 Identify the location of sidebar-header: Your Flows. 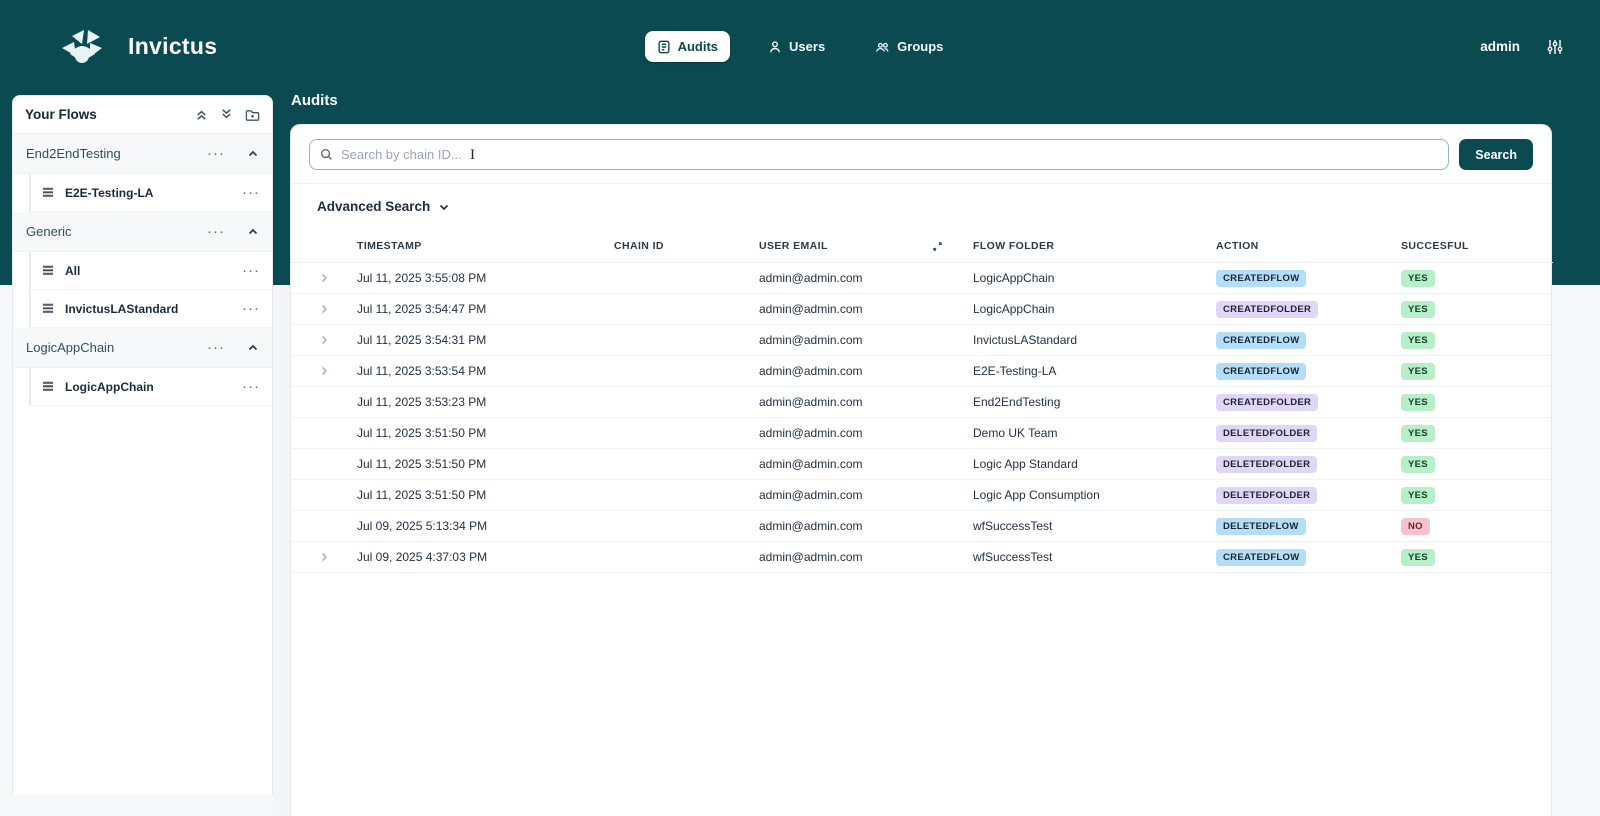
(142, 115).